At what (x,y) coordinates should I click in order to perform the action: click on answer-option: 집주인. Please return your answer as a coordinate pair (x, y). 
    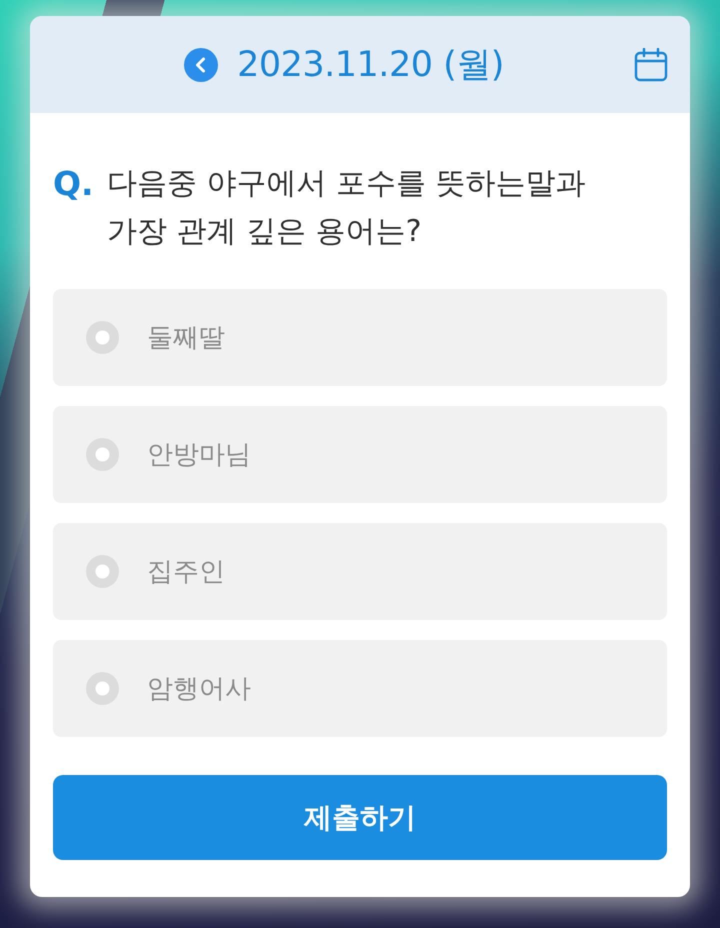
    Looking at the image, I should click on (360, 571).